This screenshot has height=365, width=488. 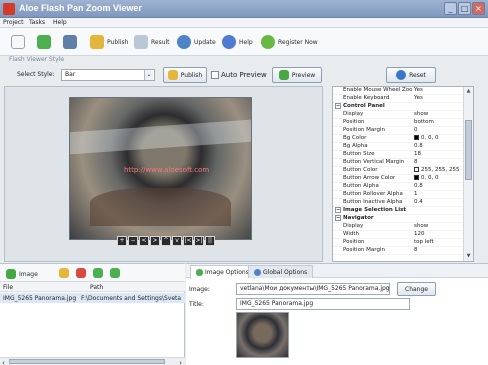 I want to click on delete-icon, so click(x=81, y=273).